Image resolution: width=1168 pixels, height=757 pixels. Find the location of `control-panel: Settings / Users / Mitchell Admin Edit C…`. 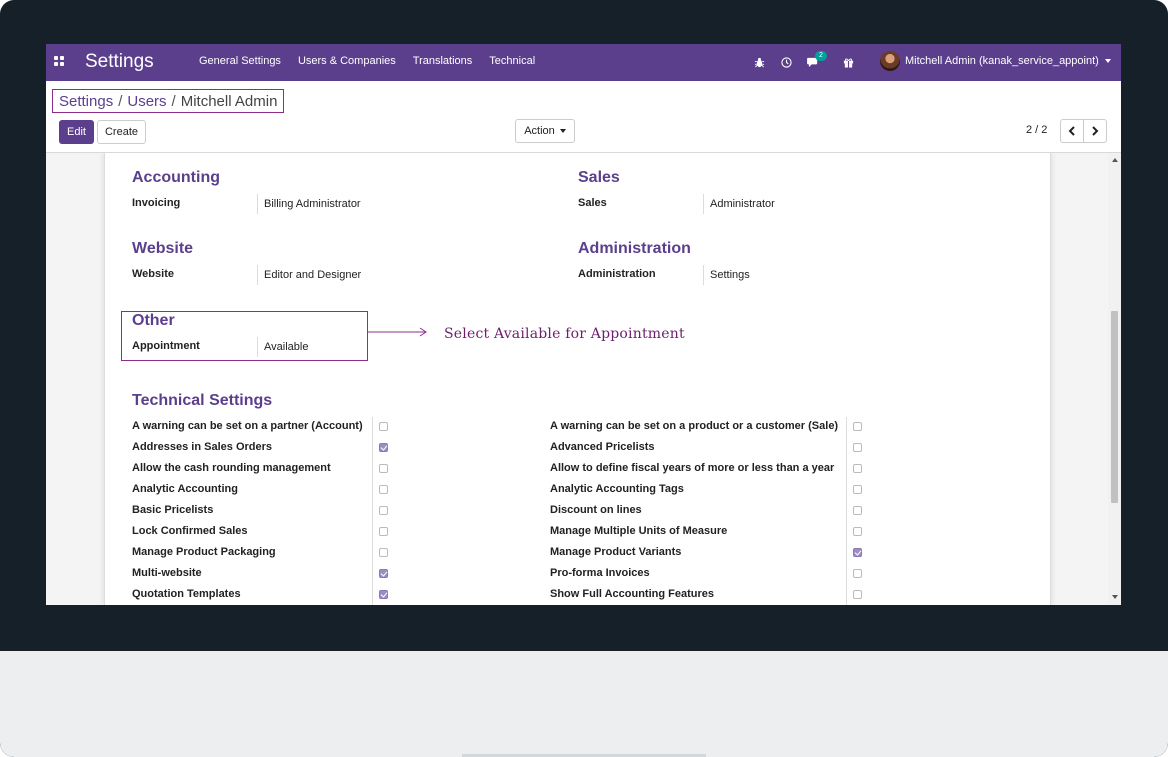

control-panel: Settings / Users / Mitchell Admin Edit C… is located at coordinates (583, 117).